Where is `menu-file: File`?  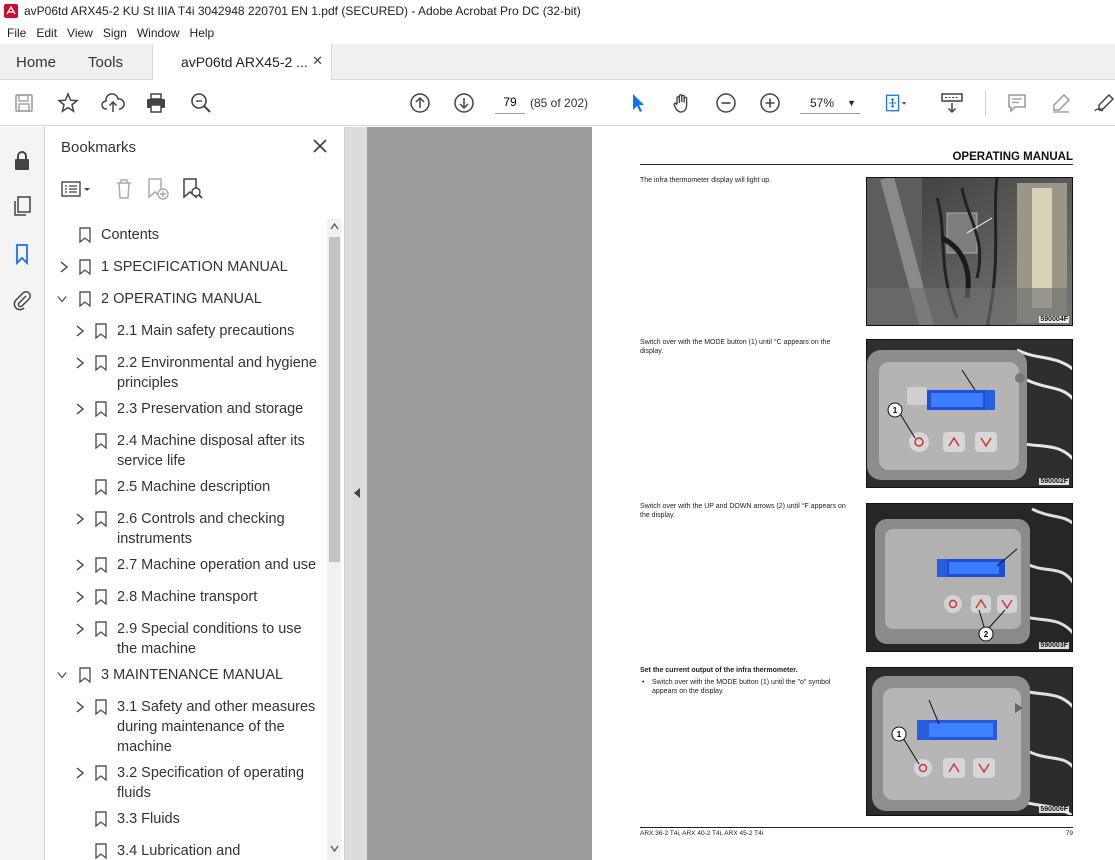 menu-file: File is located at coordinates (16, 33).